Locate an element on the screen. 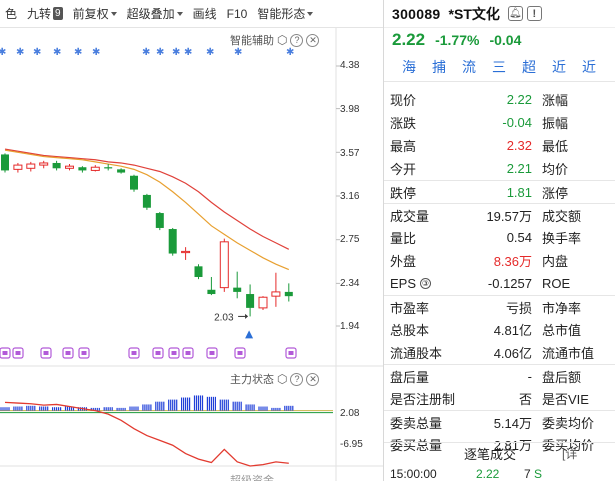 The width and height of the screenshot is (615, 481). stock-name: *ST文化 is located at coordinates (474, 13).